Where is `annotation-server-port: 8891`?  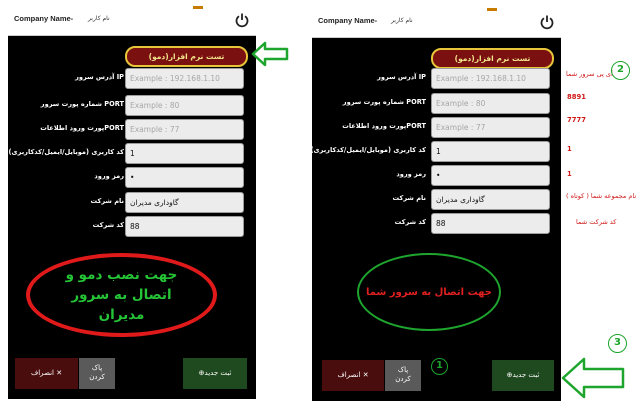
annotation-server-port: 8891 is located at coordinates (576, 97).